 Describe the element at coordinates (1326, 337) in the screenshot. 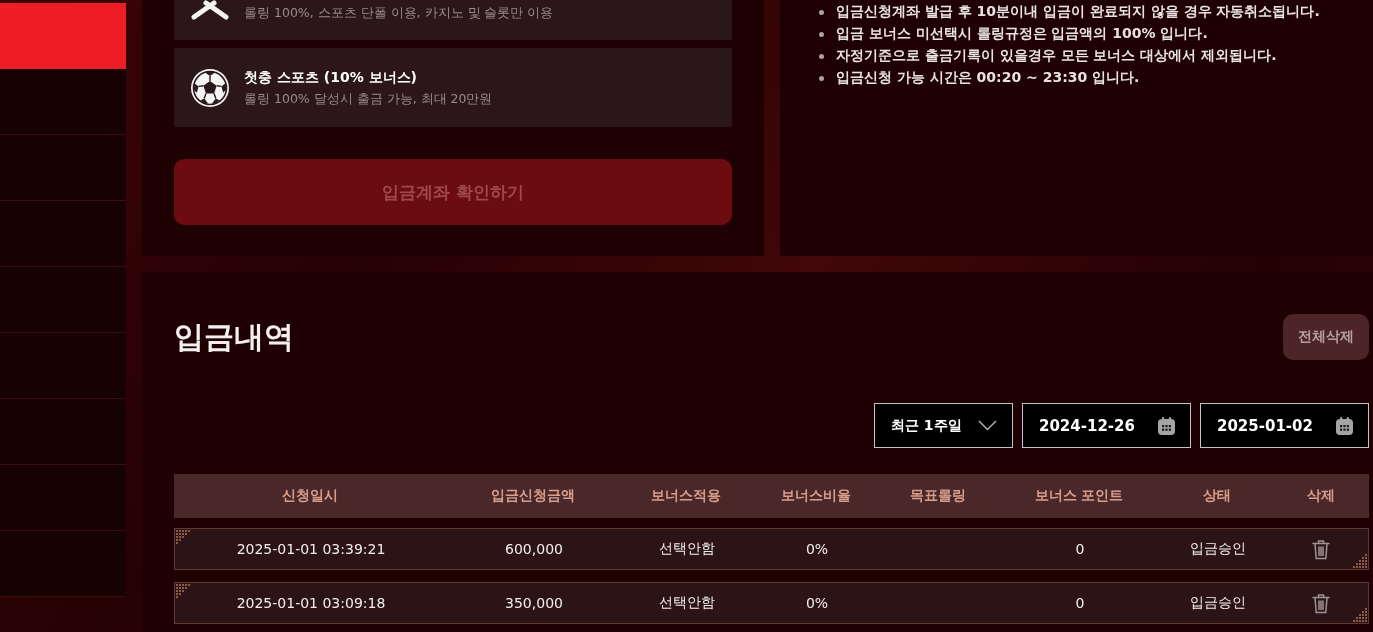

I see `delete-all-button: 전체삭제` at that location.